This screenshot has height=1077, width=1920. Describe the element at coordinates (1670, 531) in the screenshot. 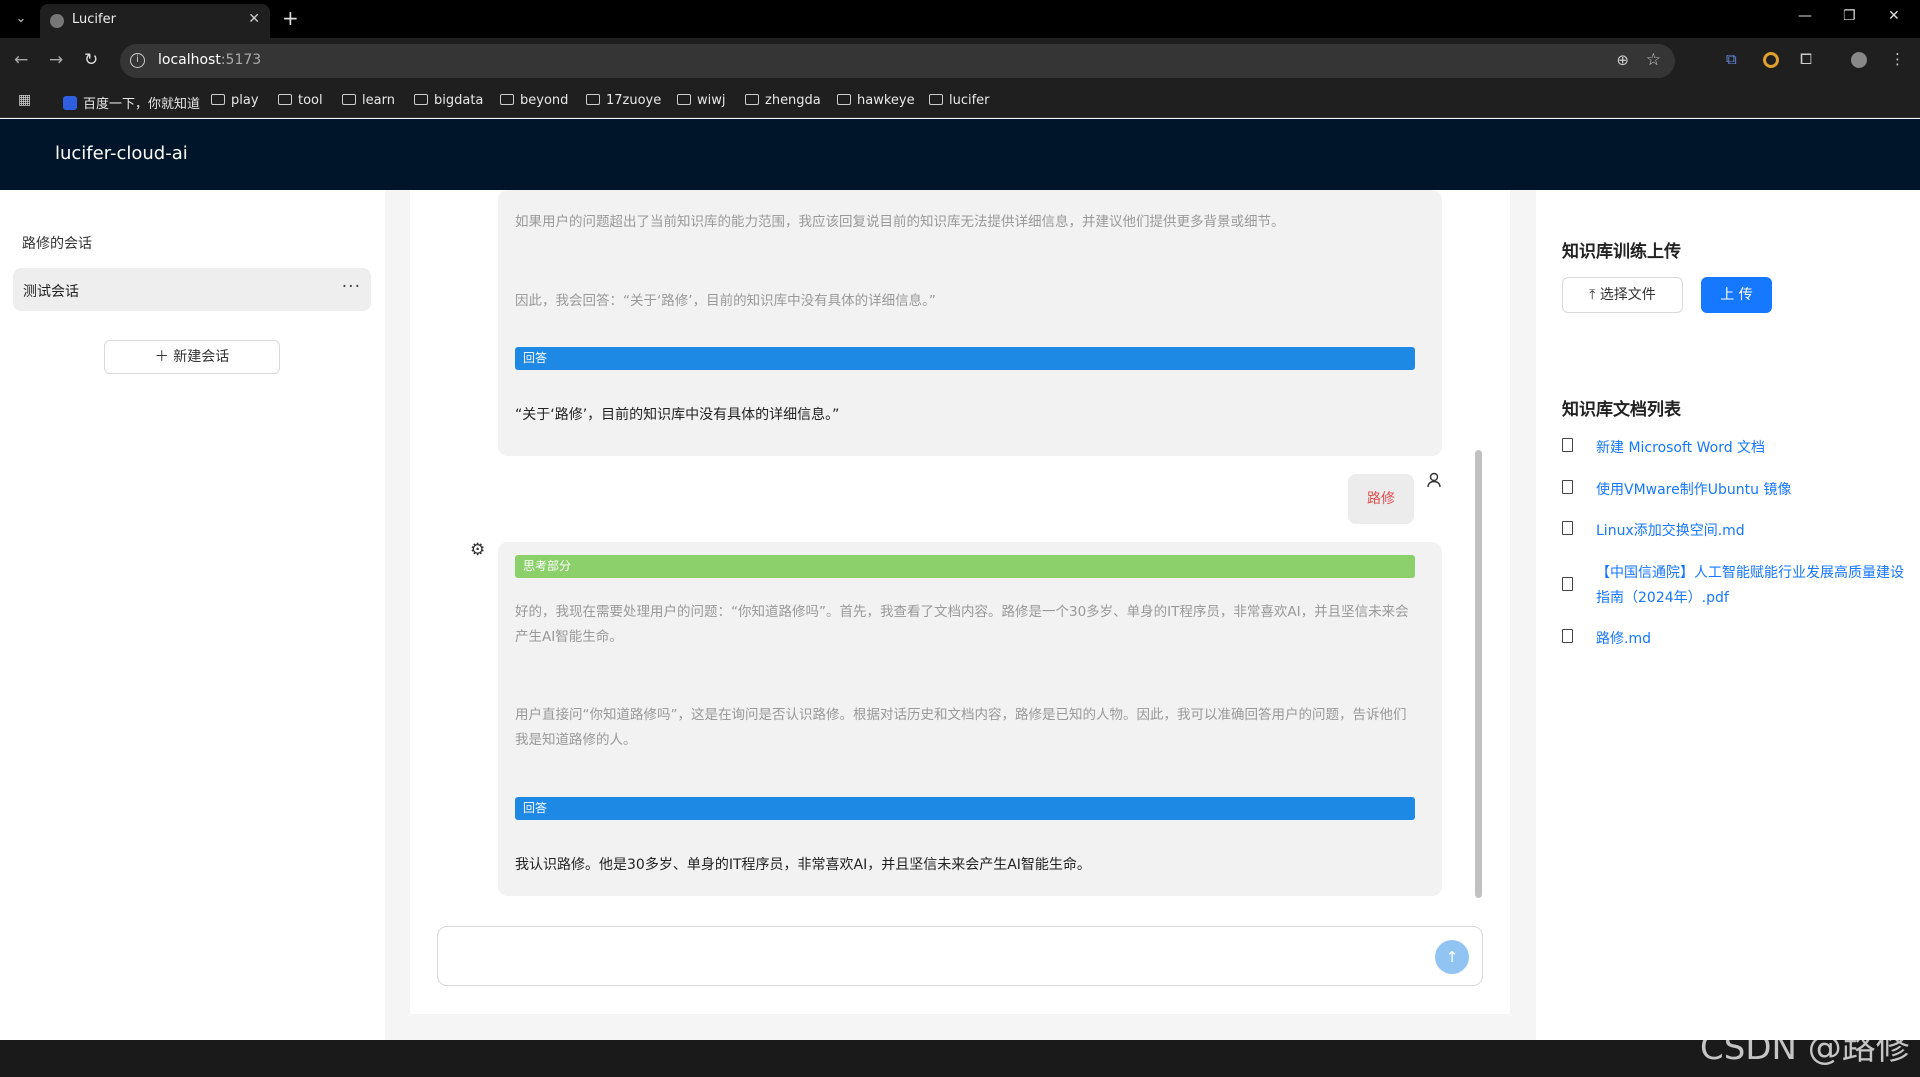

I see `doc-name: Linux添加交换空间.md` at that location.